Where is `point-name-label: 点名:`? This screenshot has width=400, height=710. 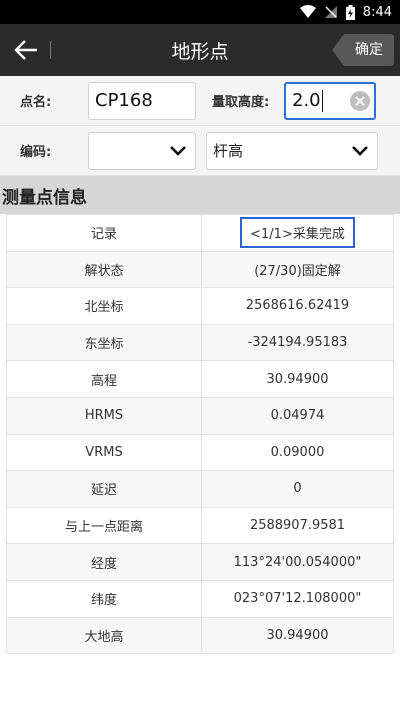
point-name-label: 点名: is located at coordinates (36, 102).